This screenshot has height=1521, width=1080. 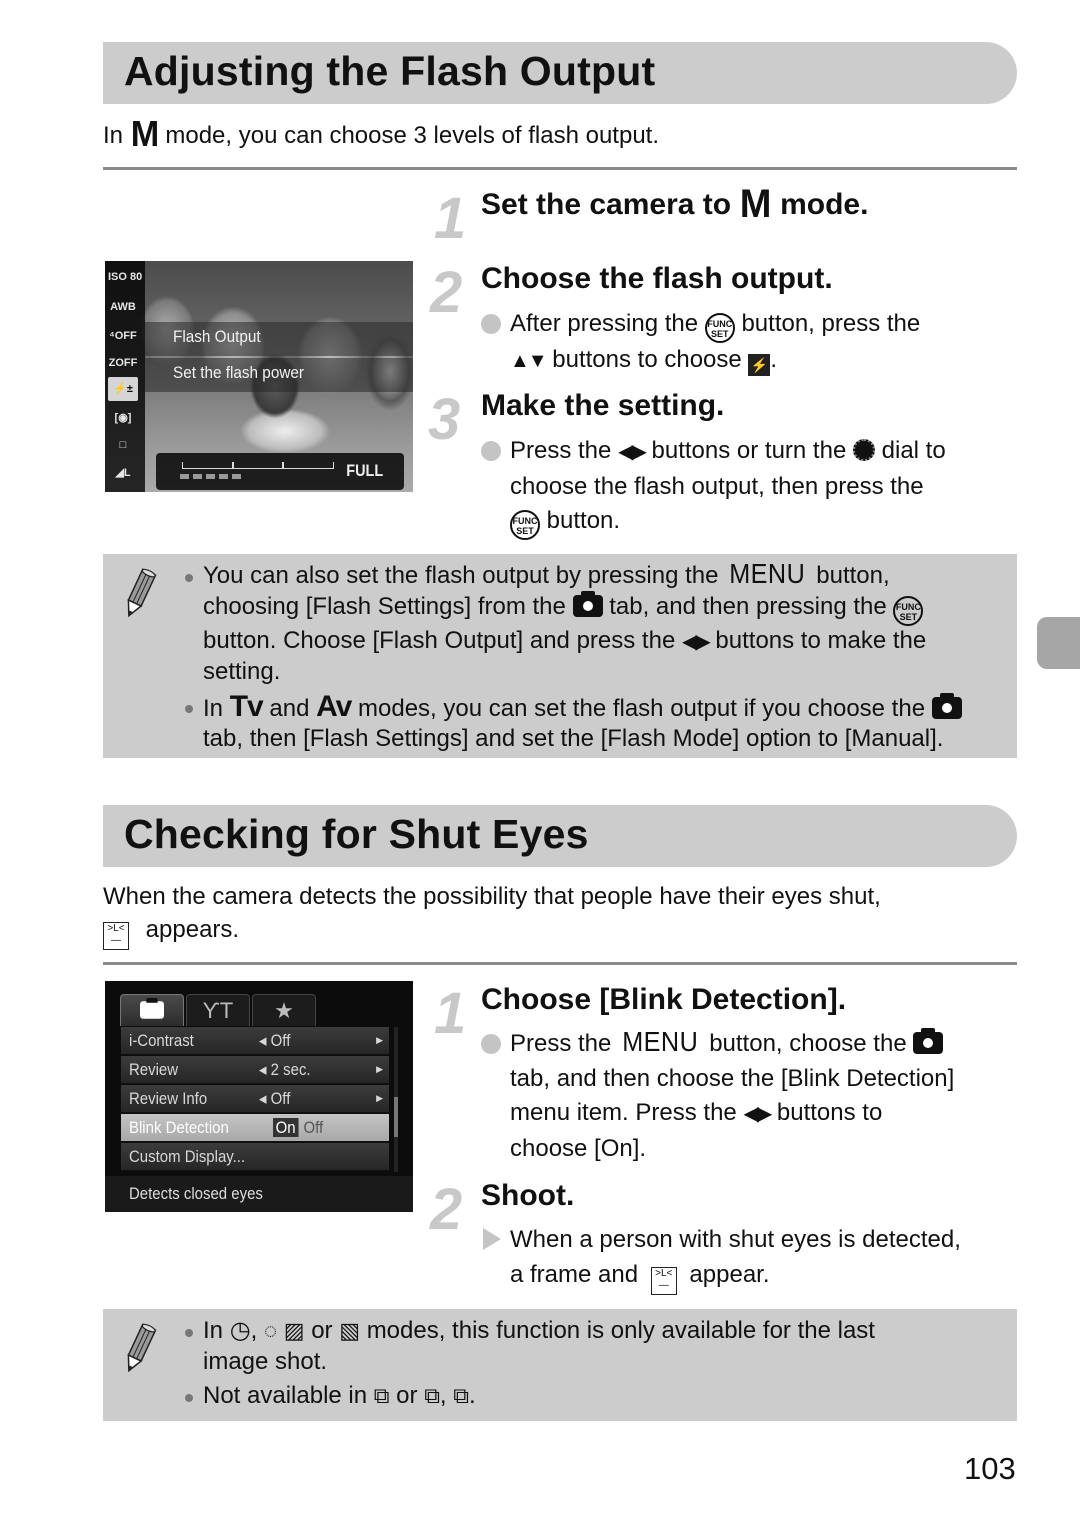 I want to click on text: Not available in, so click(x=285, y=1395).